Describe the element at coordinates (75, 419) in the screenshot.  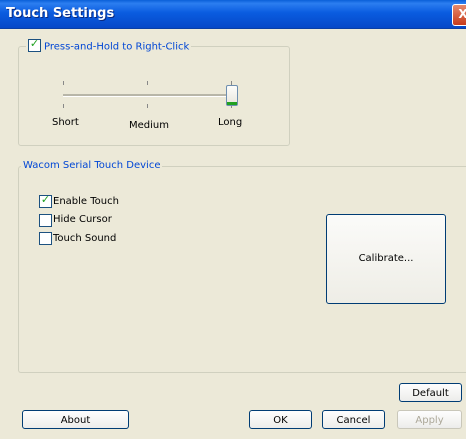
I see `about-button: About` at that location.